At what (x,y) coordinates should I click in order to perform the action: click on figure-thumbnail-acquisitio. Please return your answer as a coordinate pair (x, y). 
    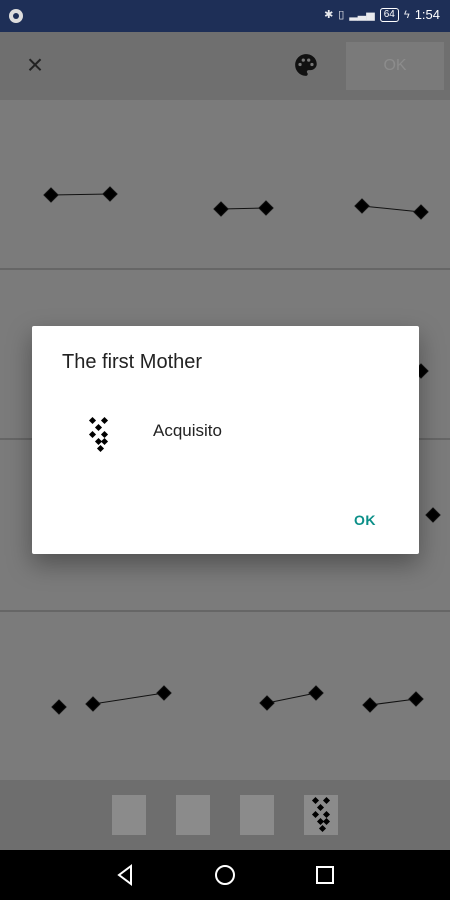
    Looking at the image, I should click on (321, 815).